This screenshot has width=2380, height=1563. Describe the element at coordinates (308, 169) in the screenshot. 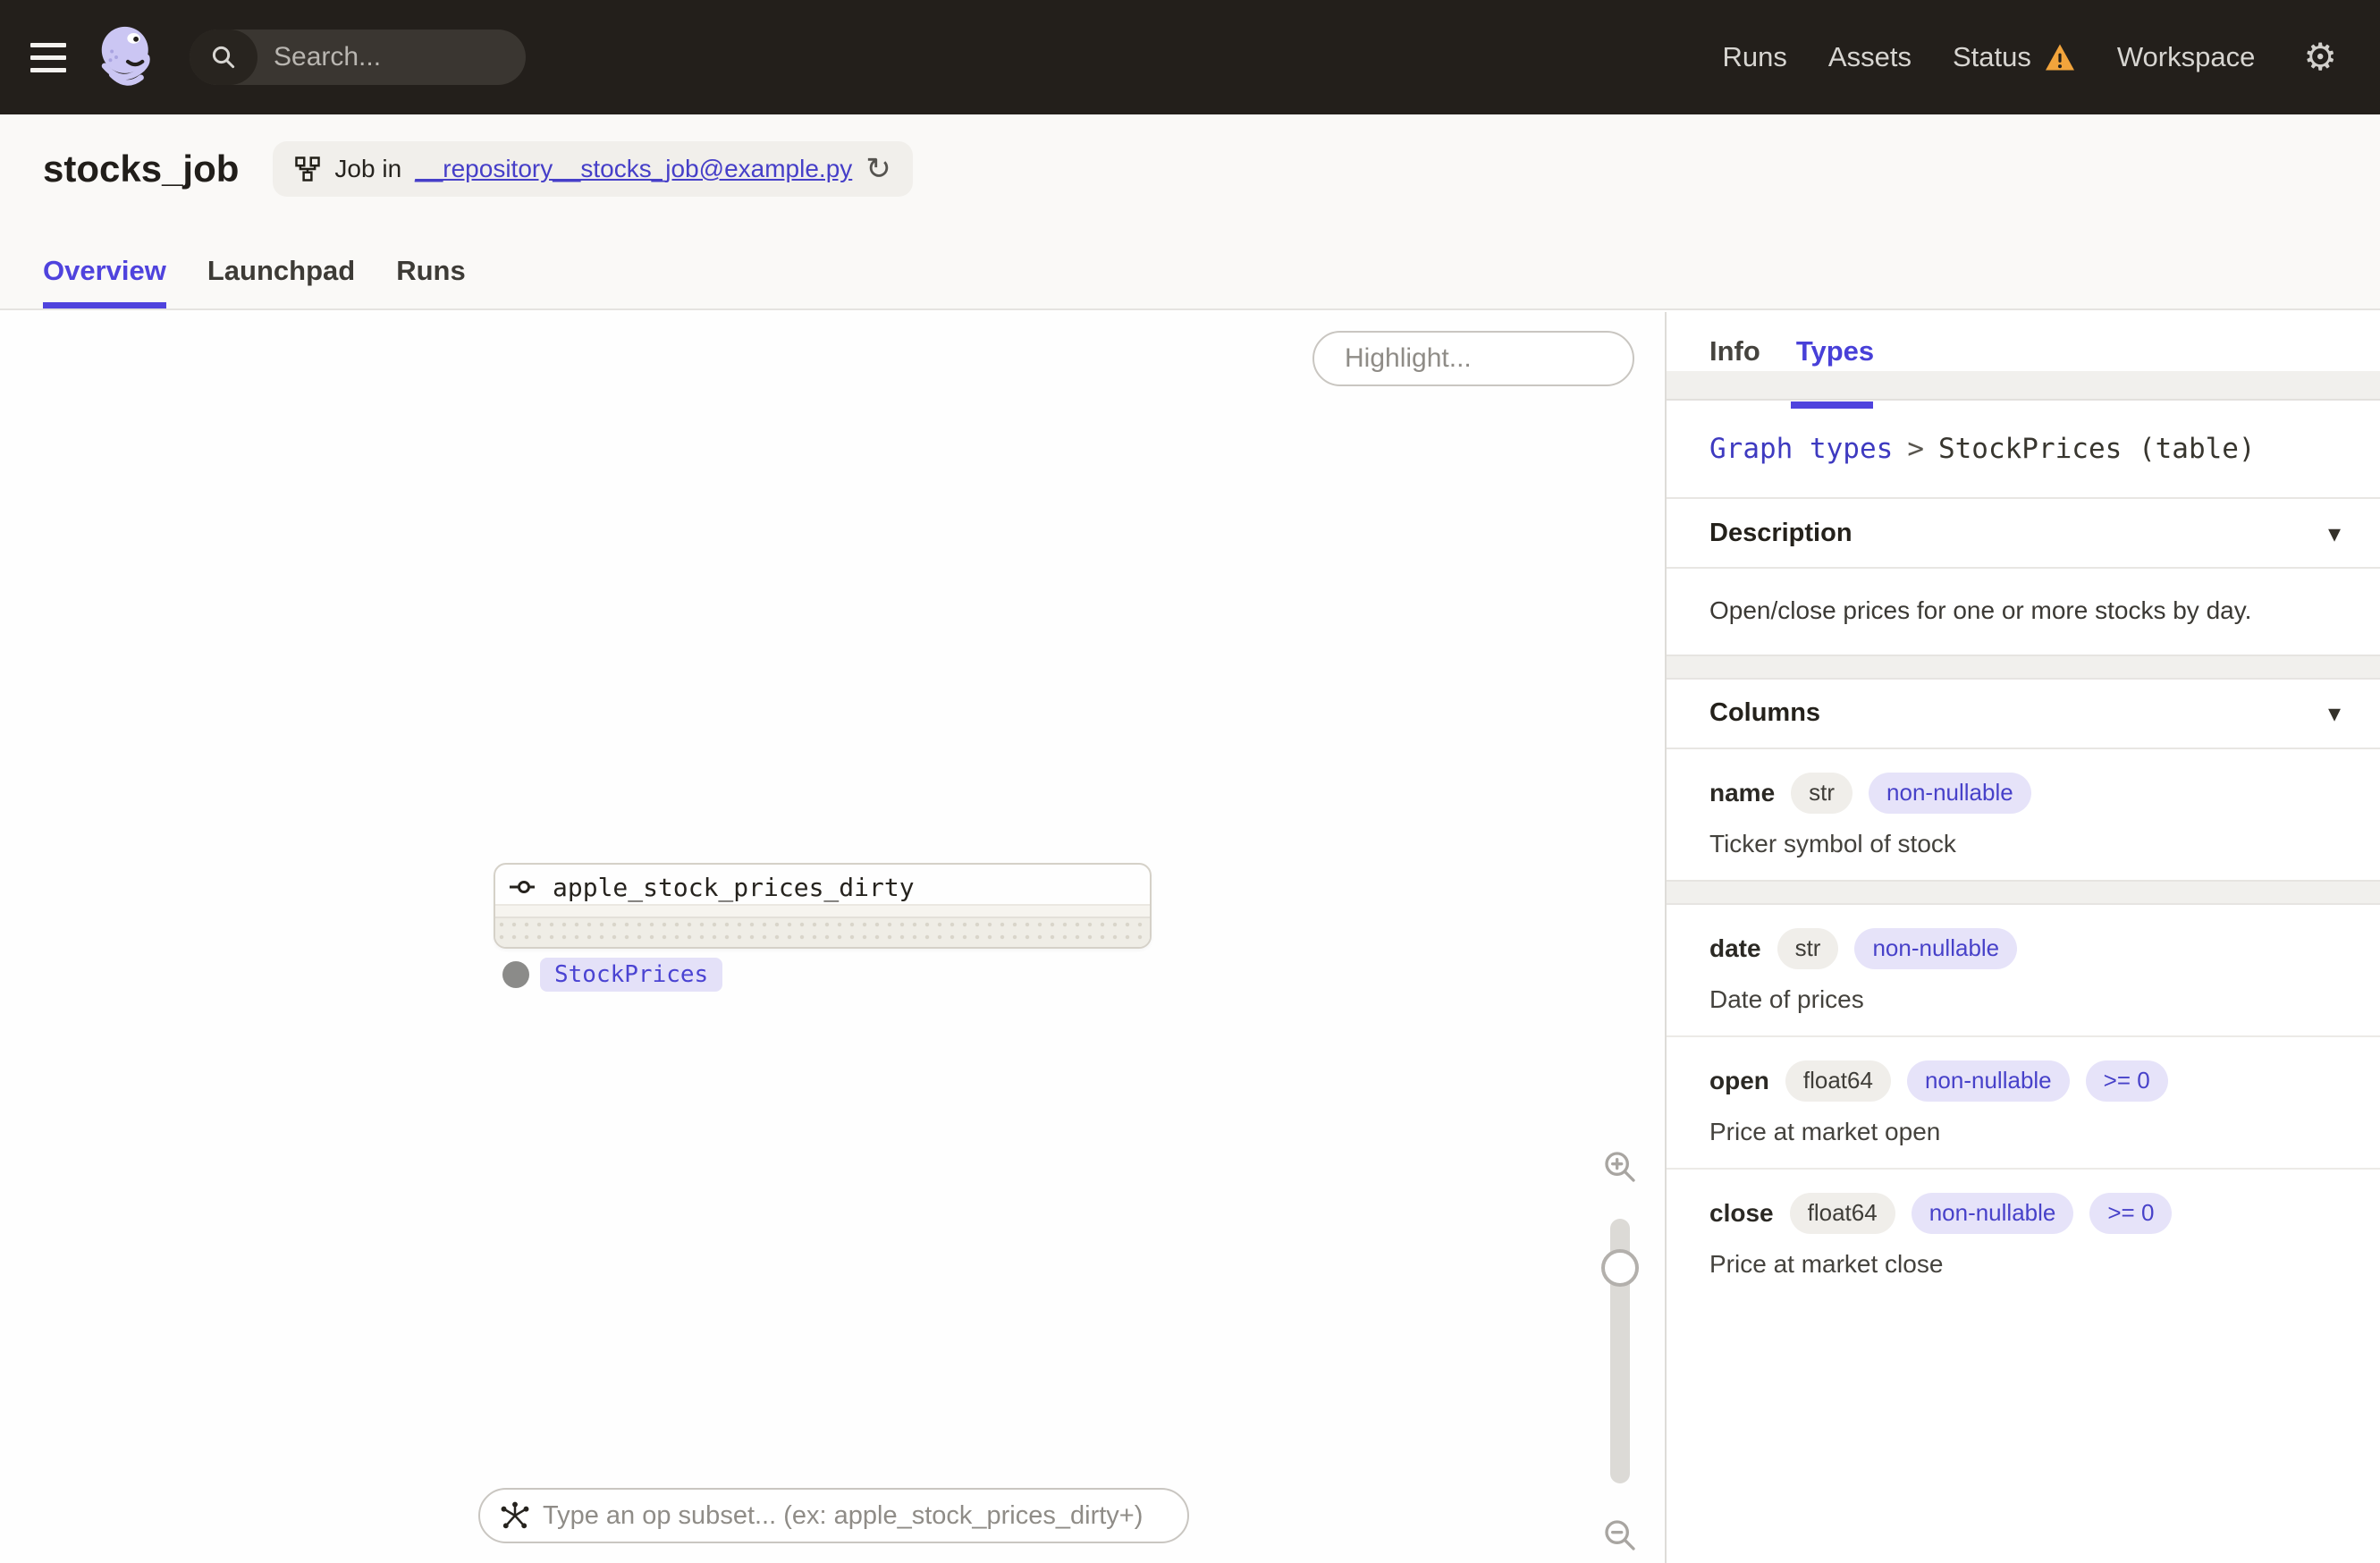

I see `job-graph-icon` at that location.